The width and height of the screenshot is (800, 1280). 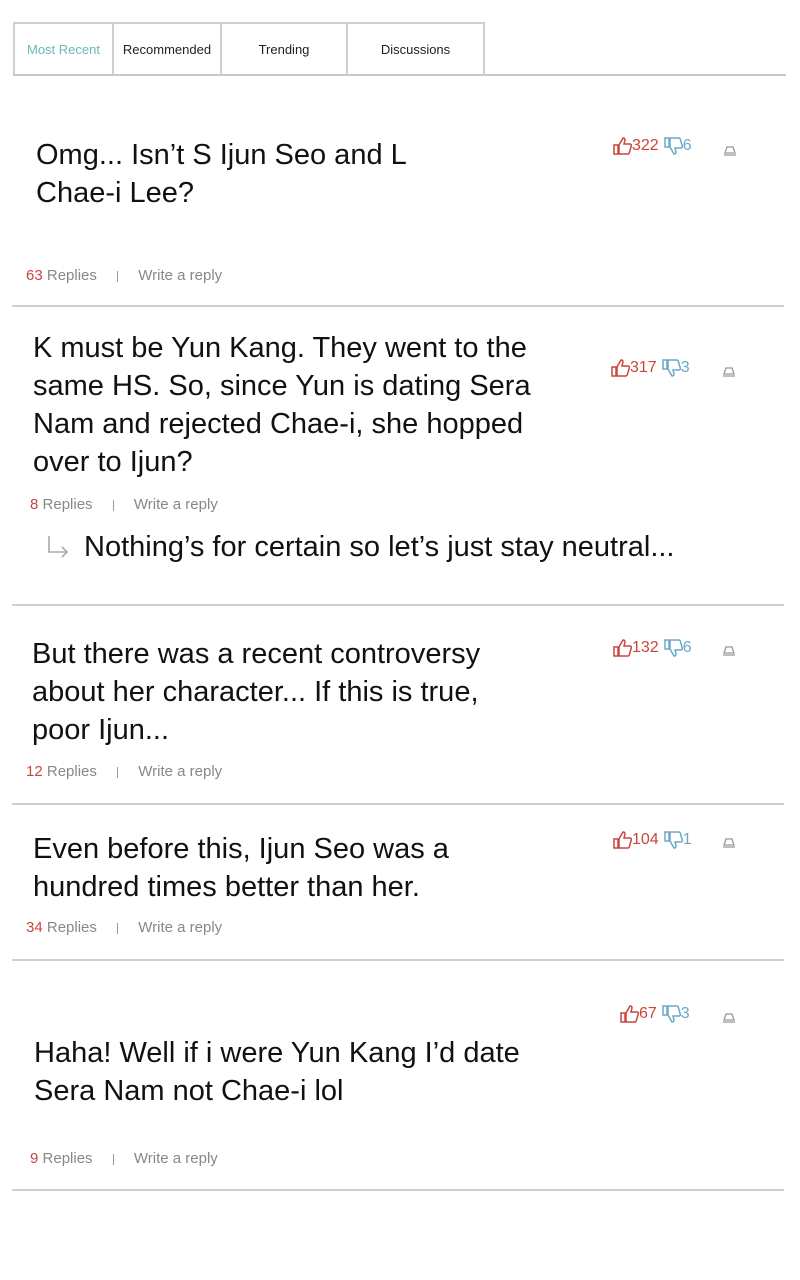 I want to click on comment-line: Chae-i Lee?, so click(x=115, y=193).